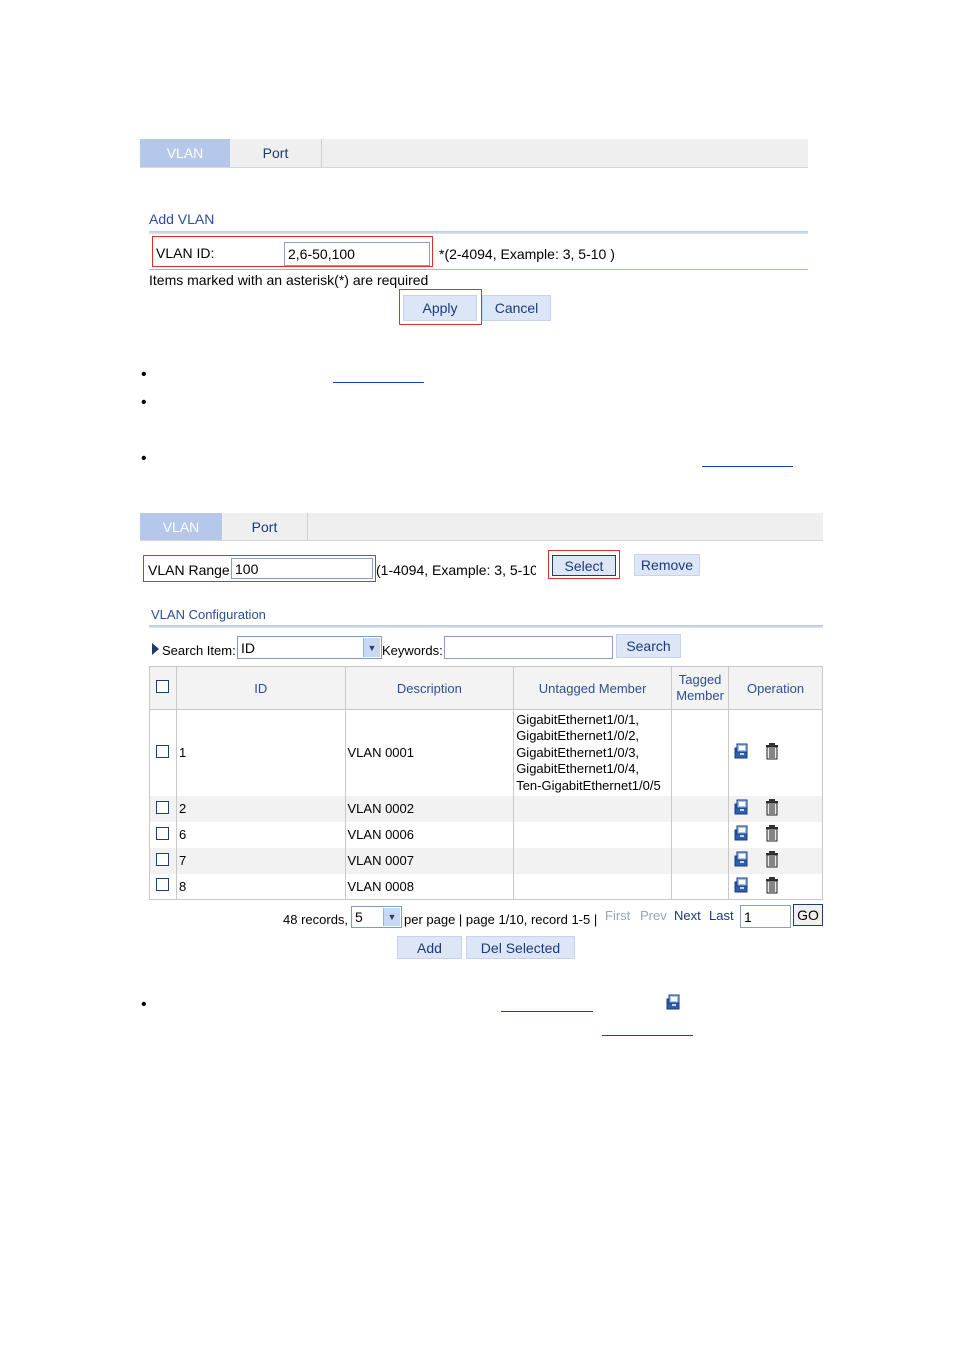 The height and width of the screenshot is (1350, 954). I want to click on panel2-tab-port: Port, so click(265, 526).